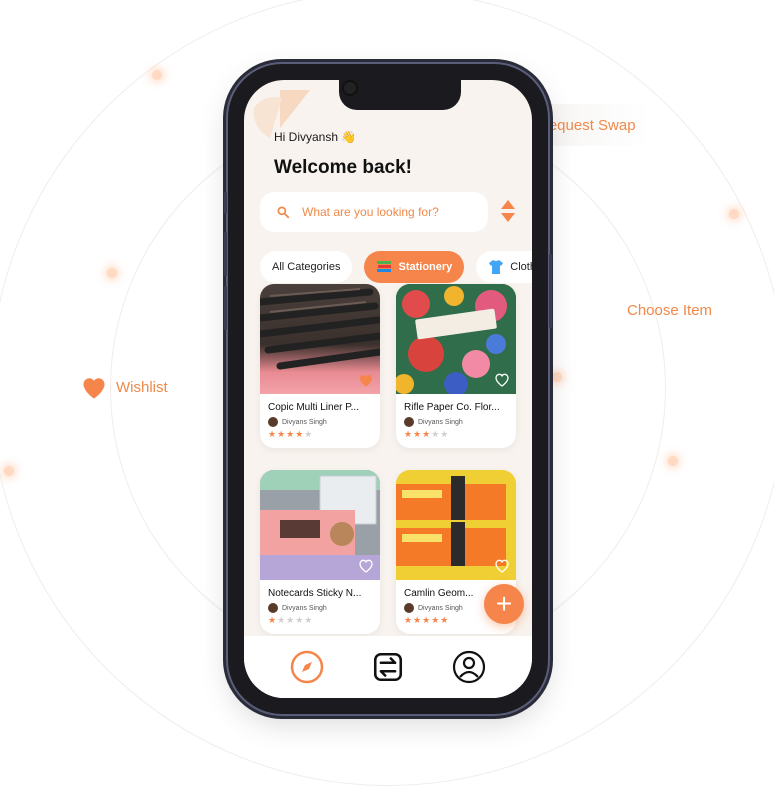 This screenshot has width=774, height=786. I want to click on compass-icon, so click(306, 667).